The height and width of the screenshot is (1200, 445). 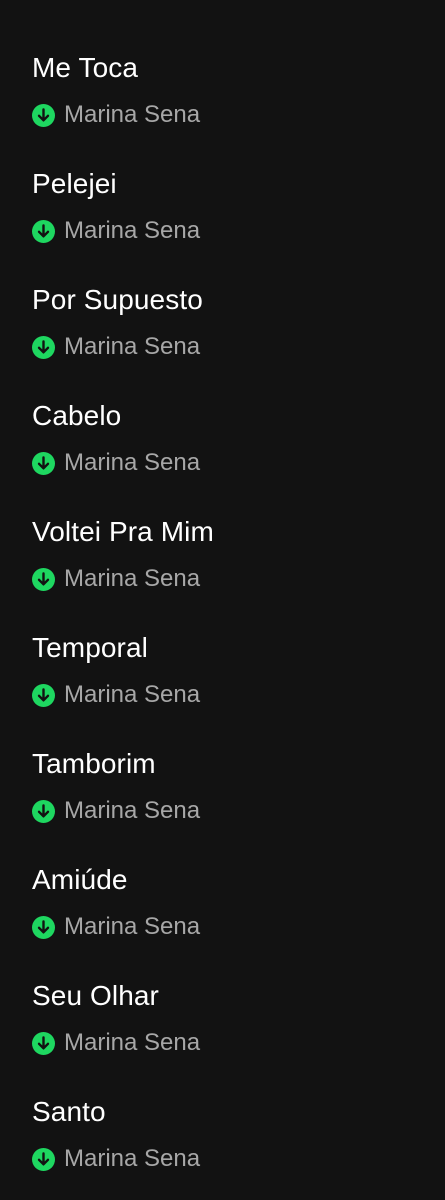 I want to click on track-meta: Marina Sena, so click(x=116, y=1159).